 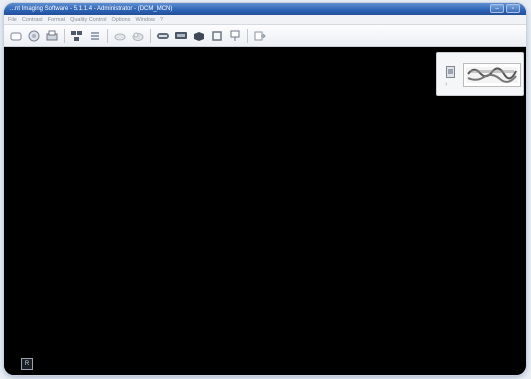 What do you see at coordinates (27, 364) in the screenshot?
I see `status-corner-icon: R` at bounding box center [27, 364].